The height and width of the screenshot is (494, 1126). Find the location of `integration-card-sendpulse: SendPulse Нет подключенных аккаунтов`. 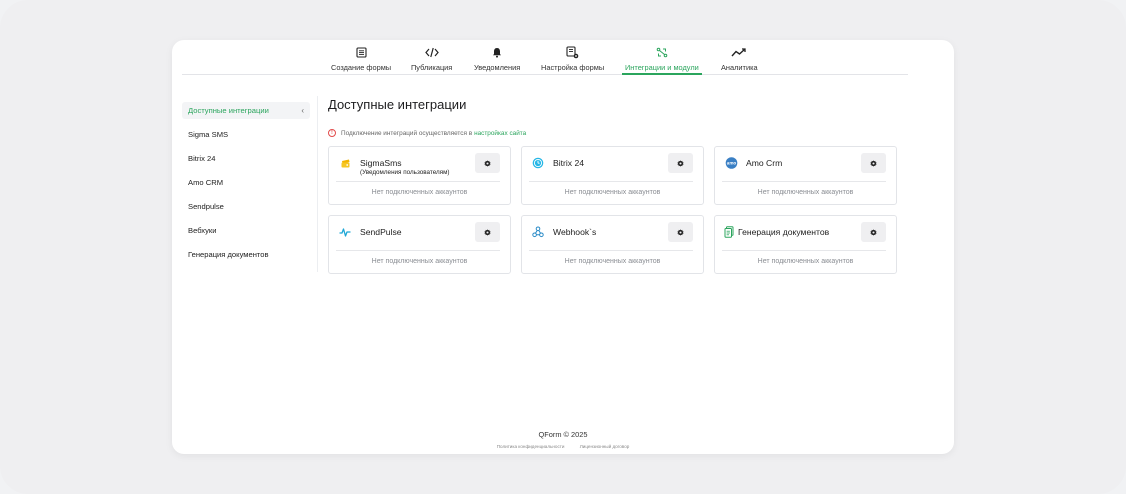

integration-card-sendpulse: SendPulse Нет подключенных аккаунтов is located at coordinates (419, 244).